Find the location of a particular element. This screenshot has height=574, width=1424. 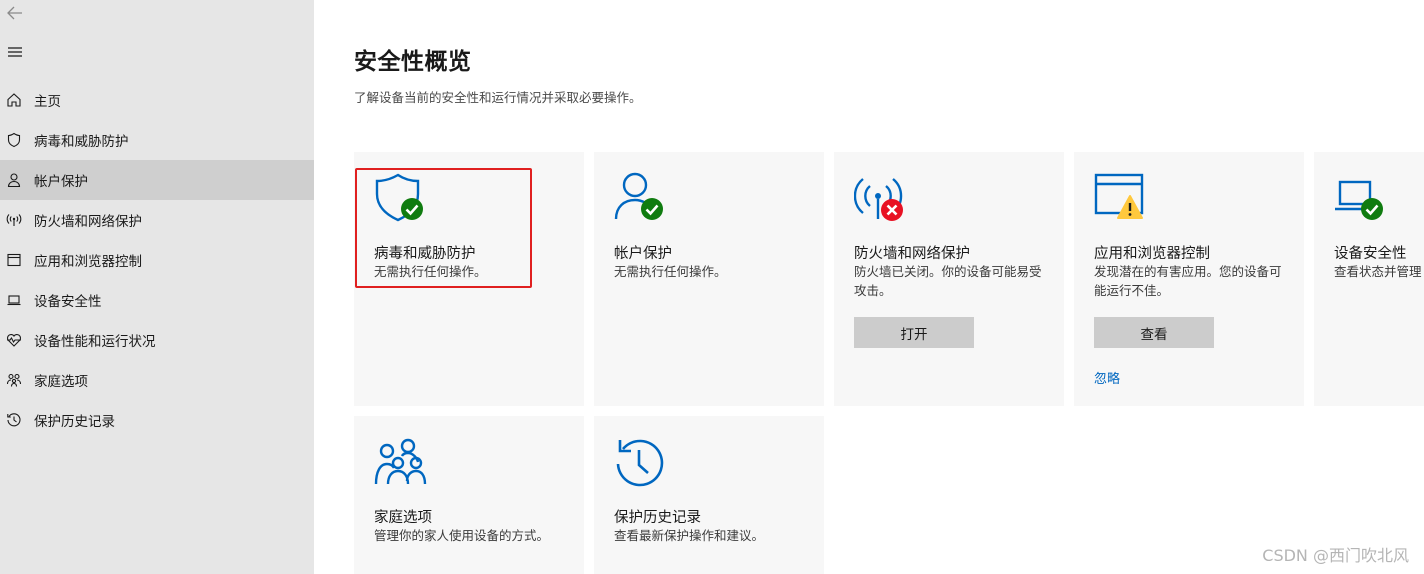

sidebar-item-firewall: 防火墙和网络保护 is located at coordinates (157, 220).